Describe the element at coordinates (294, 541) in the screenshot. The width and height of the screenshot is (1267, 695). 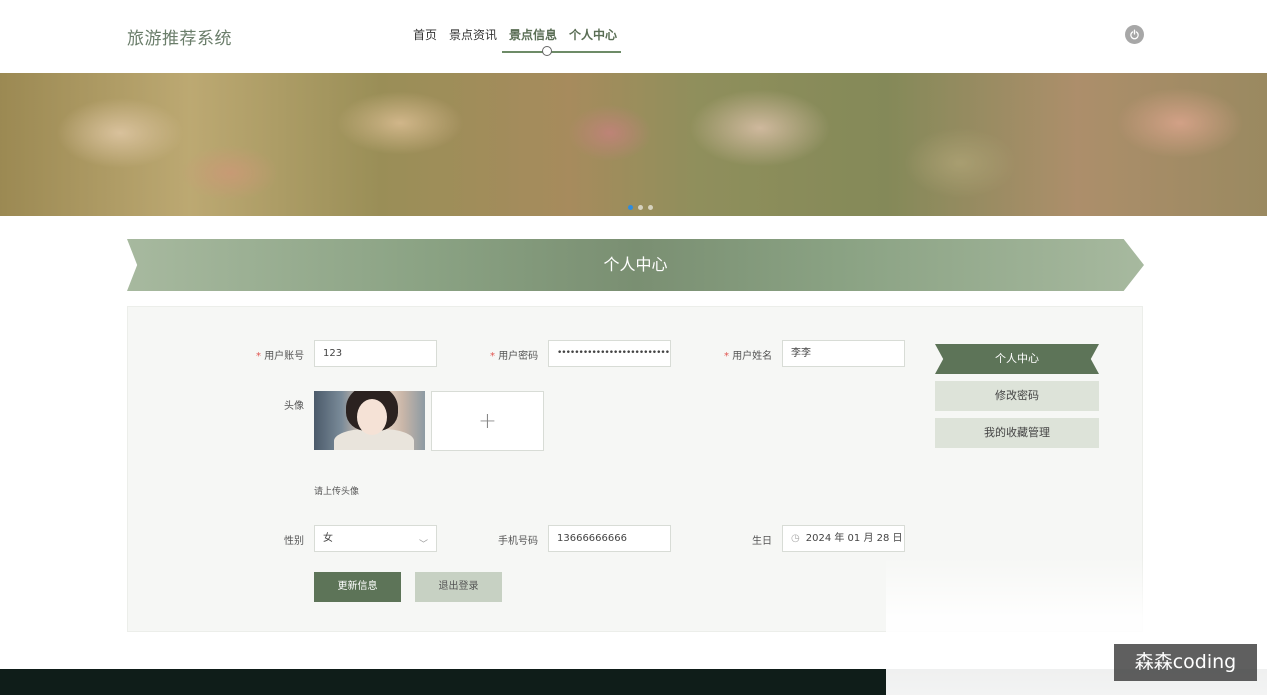
I see `gender-label: 性别` at that location.